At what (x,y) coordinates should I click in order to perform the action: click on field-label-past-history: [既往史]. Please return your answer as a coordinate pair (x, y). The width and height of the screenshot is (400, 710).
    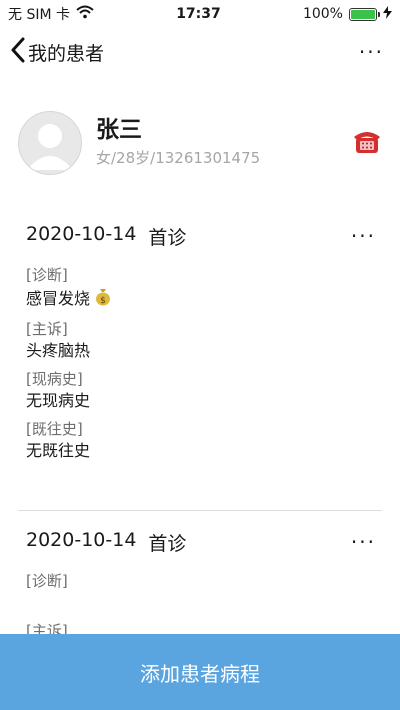
    Looking at the image, I should click on (54, 429).